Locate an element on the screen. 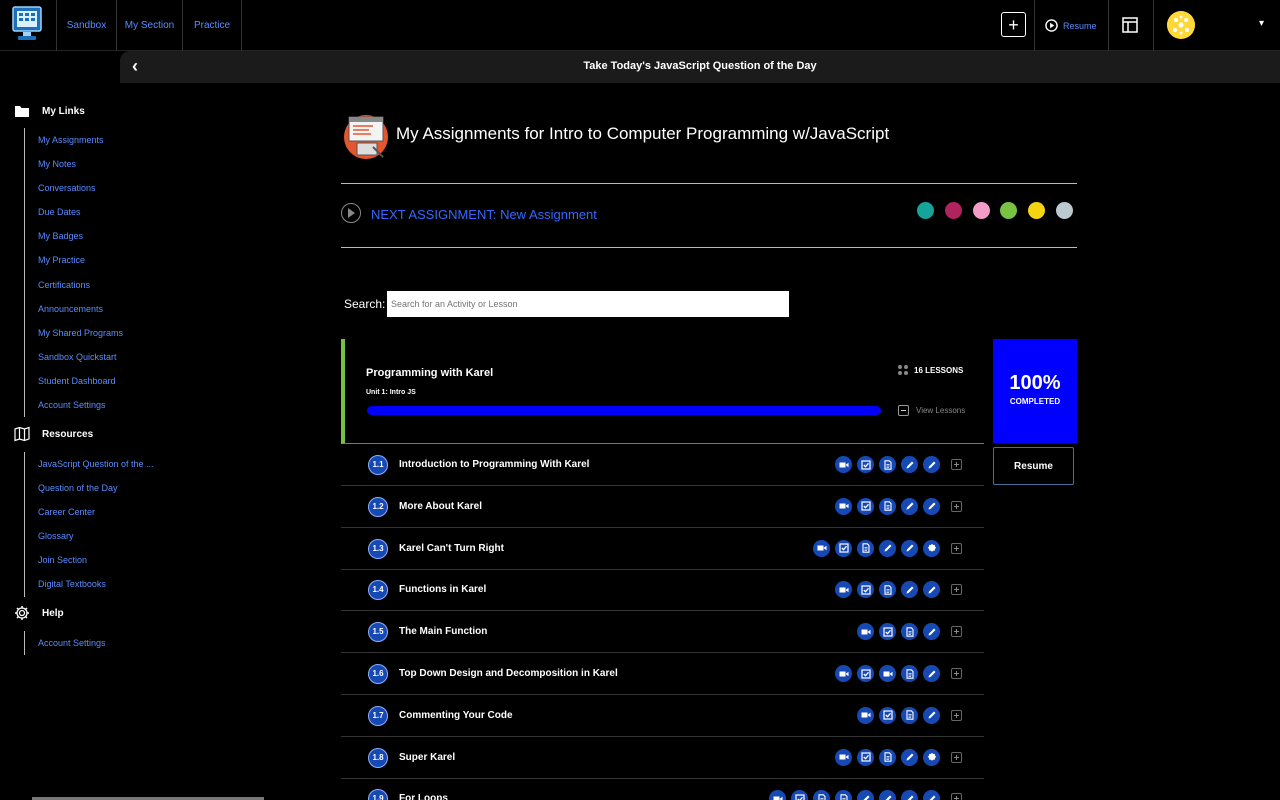 The height and width of the screenshot is (800, 1280). sidebar-item-my-notes: My Notes is located at coordinates (74, 164).